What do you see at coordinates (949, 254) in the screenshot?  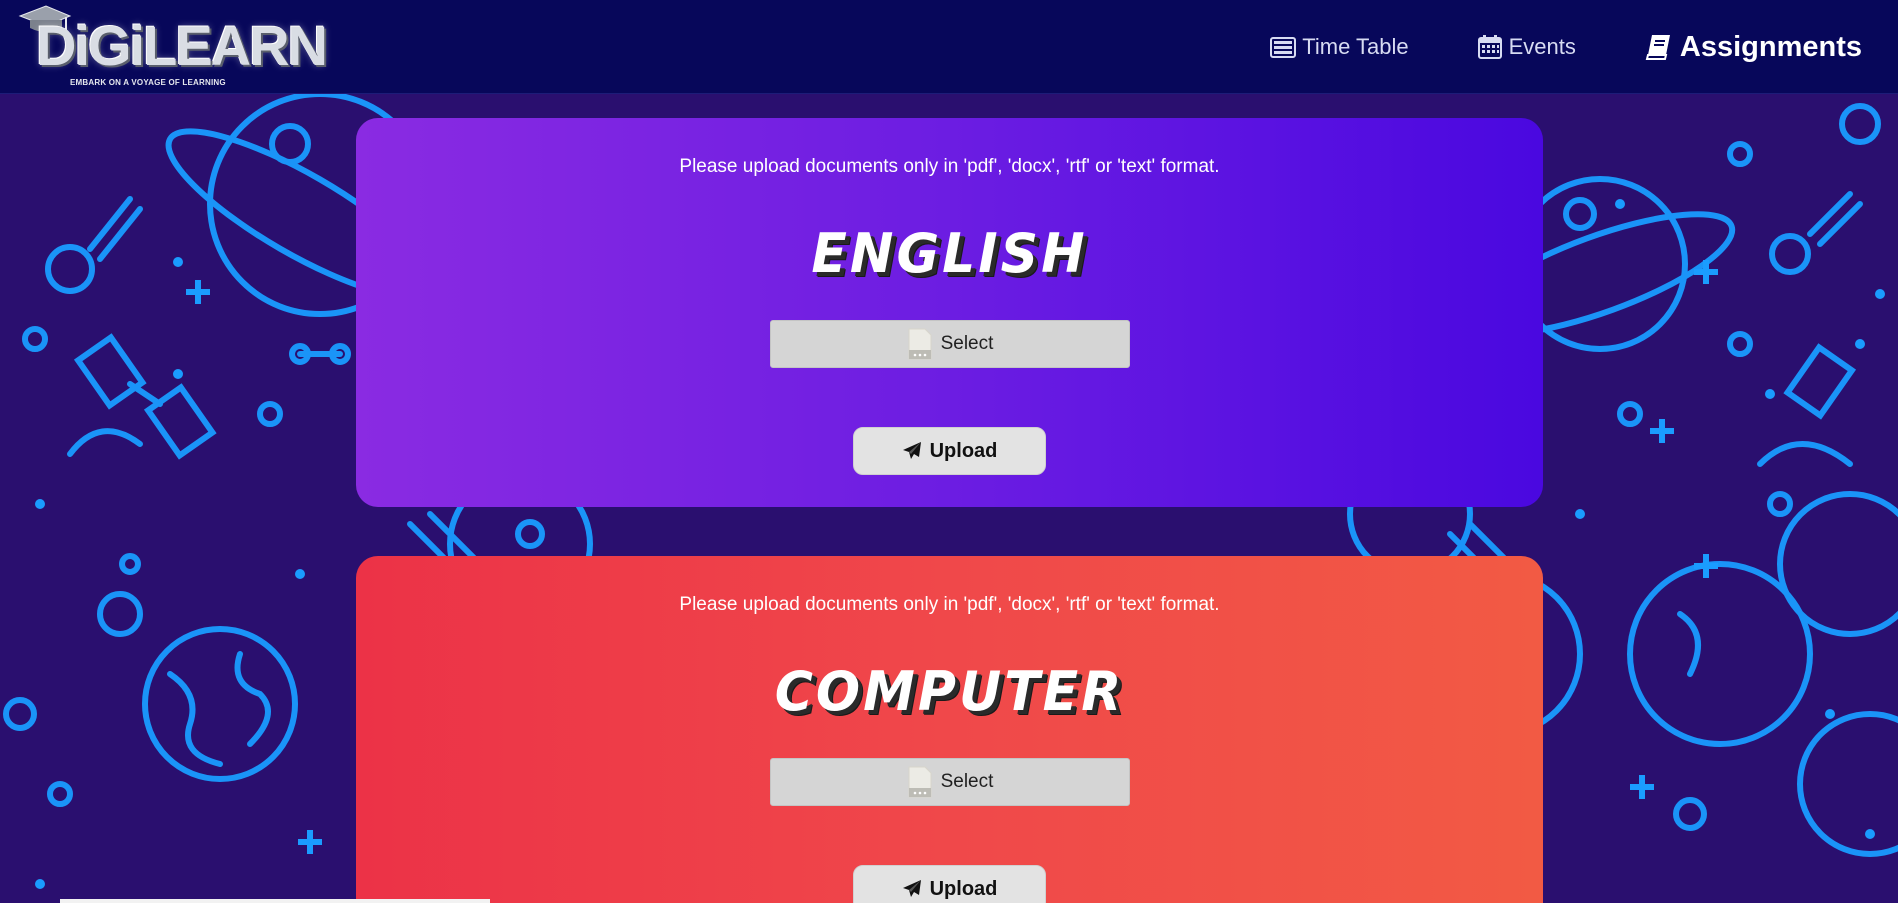 I see `subject-title: ENGLISH` at bounding box center [949, 254].